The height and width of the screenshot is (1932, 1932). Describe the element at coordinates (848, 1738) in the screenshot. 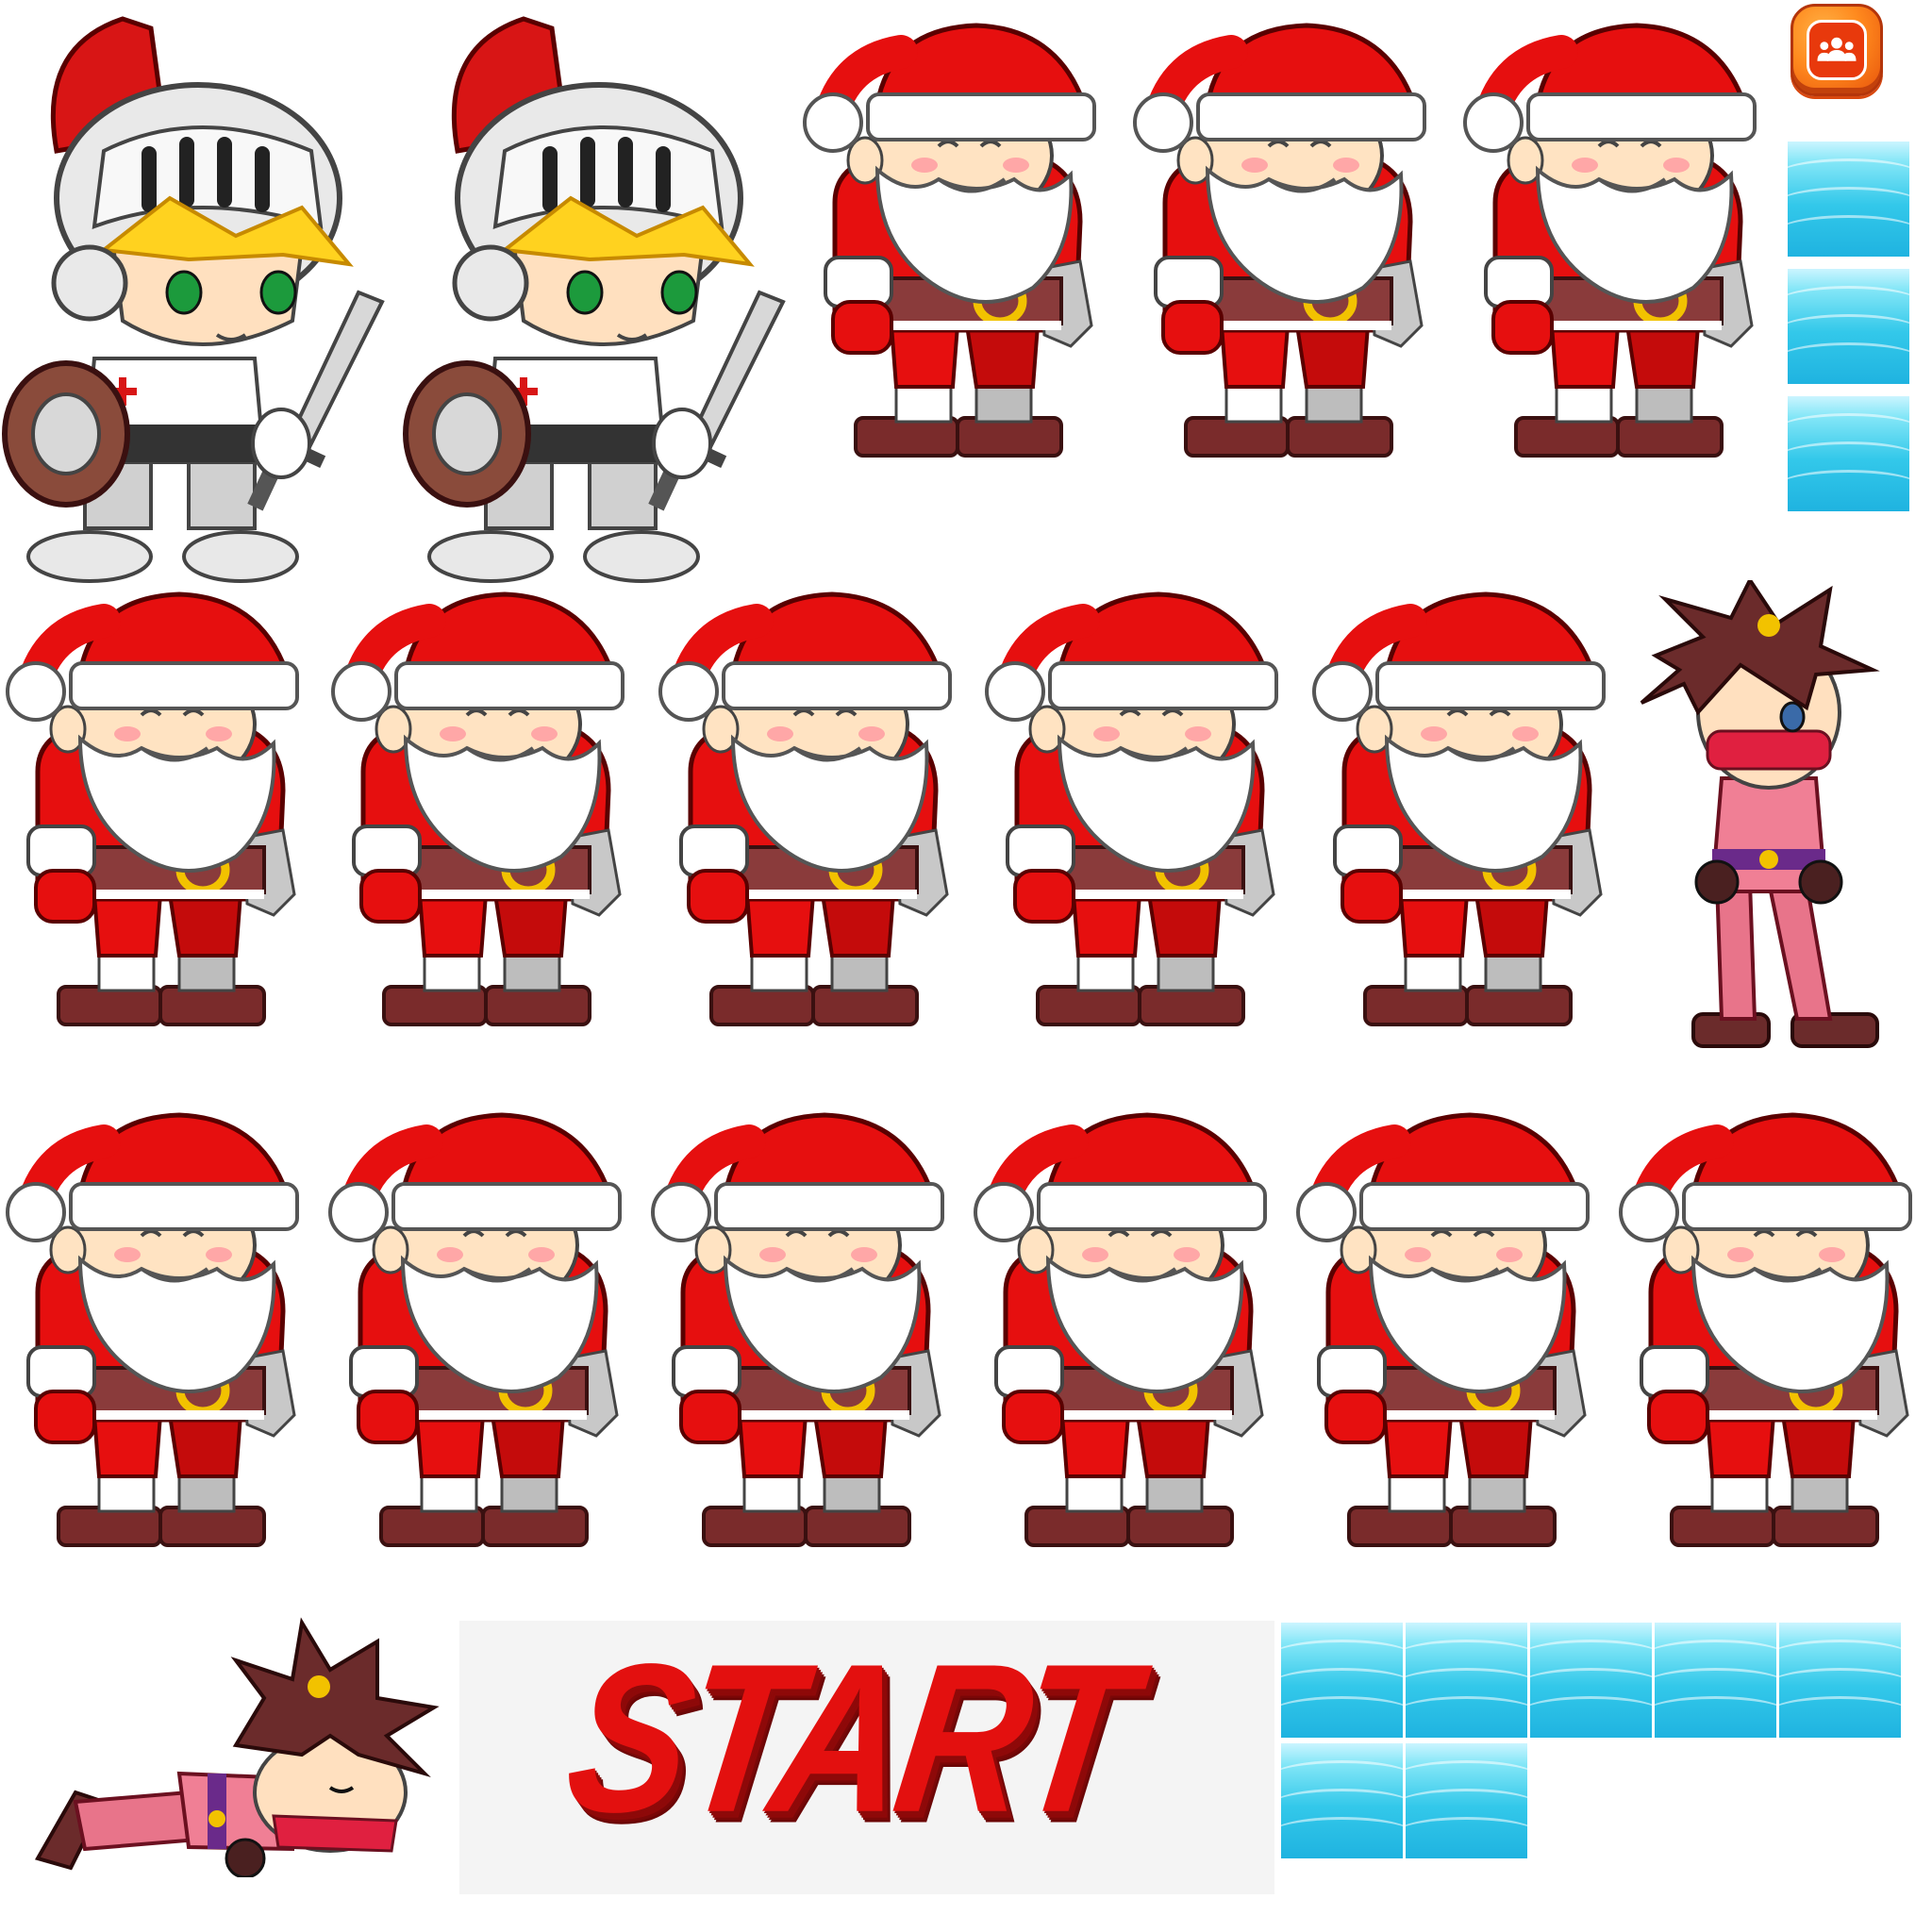

I see `start-button-label: START` at that location.